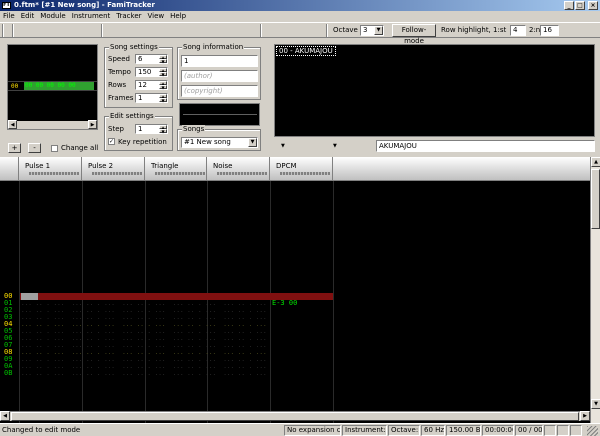 The width and height of the screenshot is (600, 436). What do you see at coordinates (219, 114) in the screenshot?
I see `sample-window` at bounding box center [219, 114].